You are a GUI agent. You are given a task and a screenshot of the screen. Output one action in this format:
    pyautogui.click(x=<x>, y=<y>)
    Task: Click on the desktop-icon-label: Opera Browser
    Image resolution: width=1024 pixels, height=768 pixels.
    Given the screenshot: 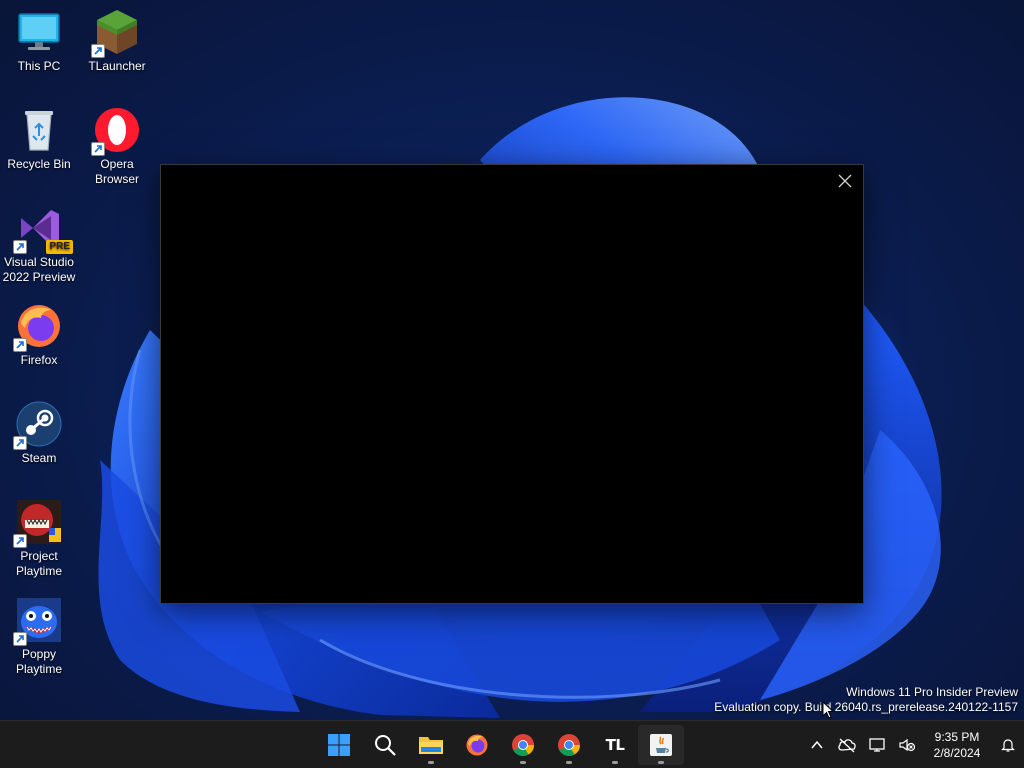 What is the action you would take?
    pyautogui.click(x=116, y=171)
    